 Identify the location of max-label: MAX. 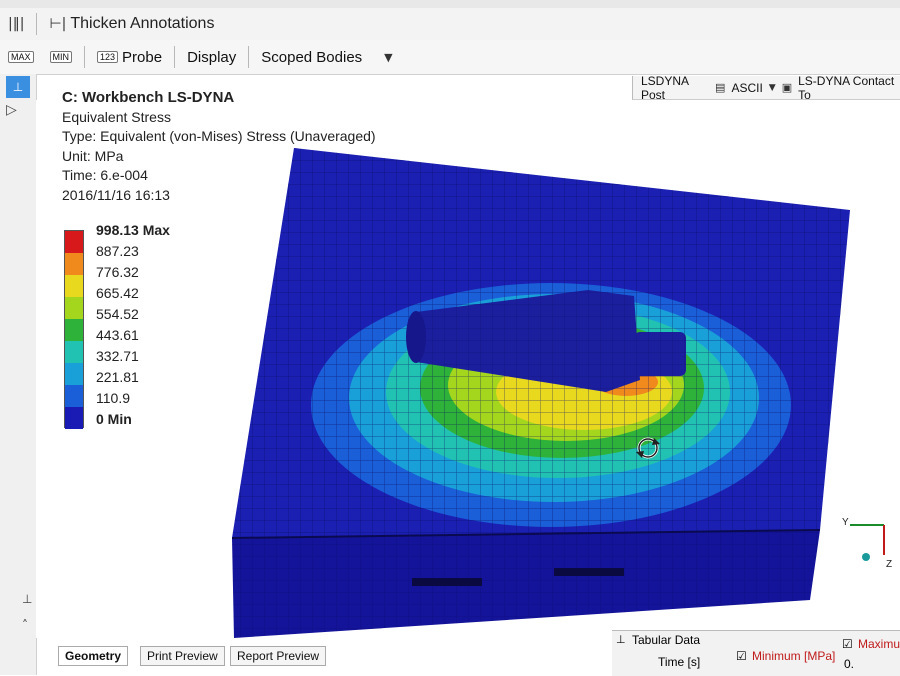
(21, 57).